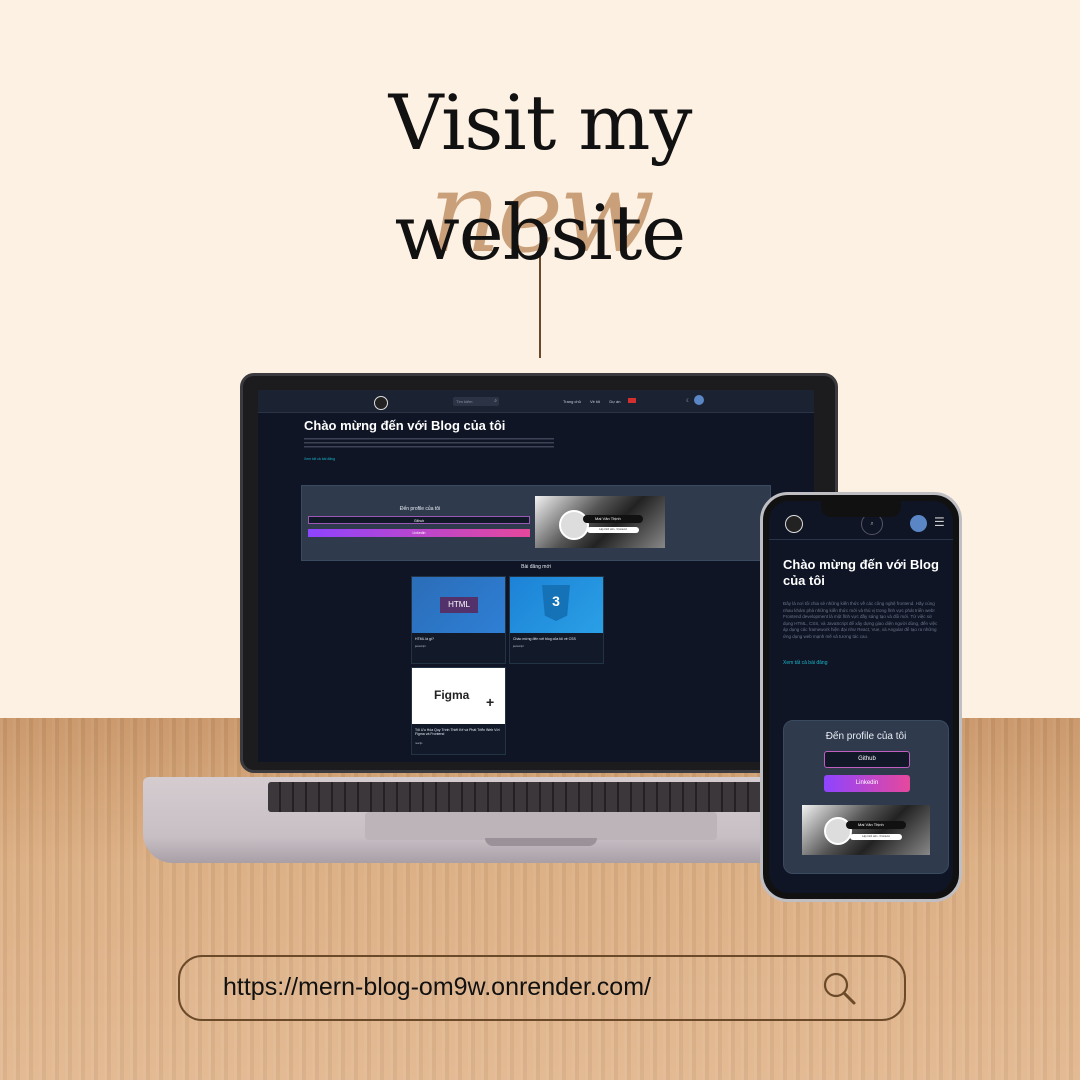 Image resolution: width=1080 pixels, height=1080 pixels. I want to click on search-placeholder: Tìm kiếm, so click(464, 401).